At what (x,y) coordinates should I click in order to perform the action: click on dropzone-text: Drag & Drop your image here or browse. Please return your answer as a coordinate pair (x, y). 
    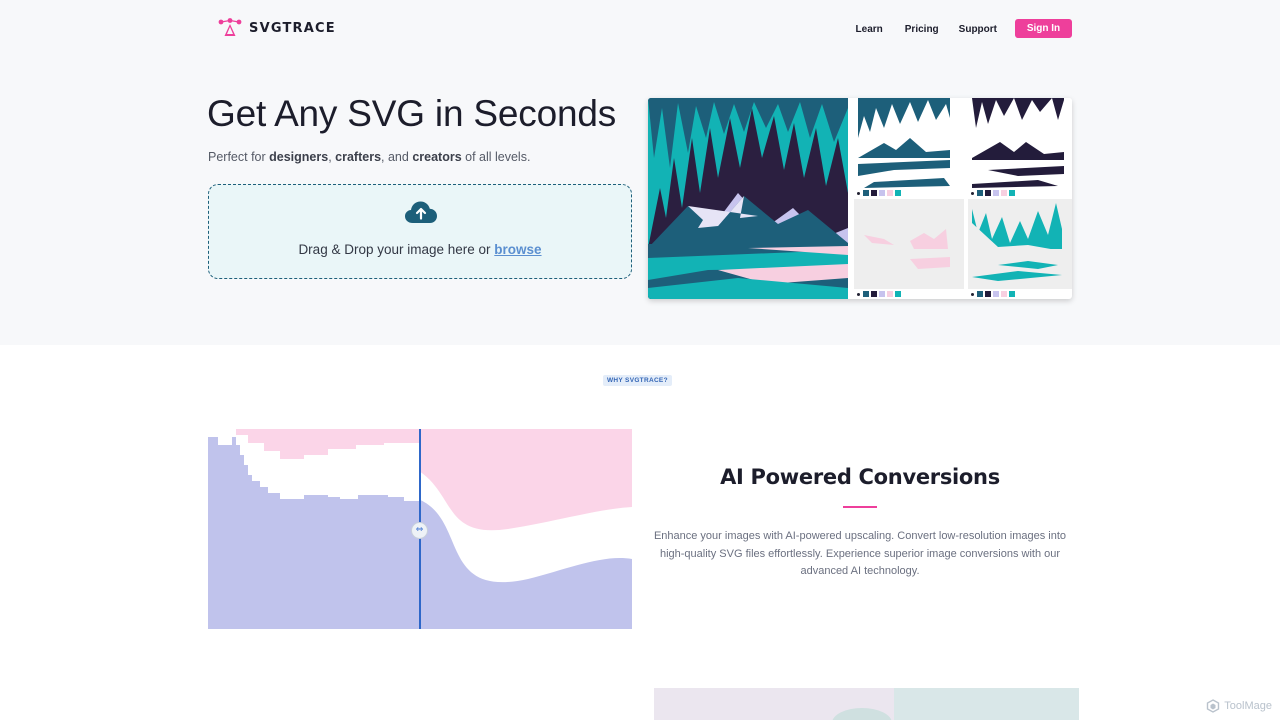
    Looking at the image, I should click on (420, 249).